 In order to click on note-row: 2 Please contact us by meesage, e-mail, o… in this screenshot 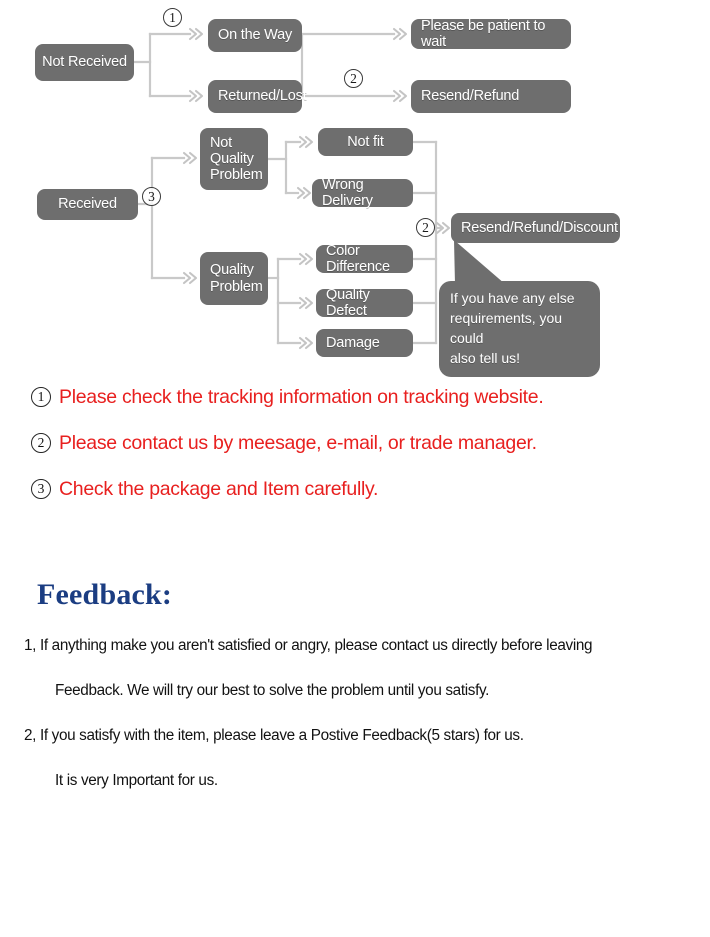, I will do `click(355, 443)`.